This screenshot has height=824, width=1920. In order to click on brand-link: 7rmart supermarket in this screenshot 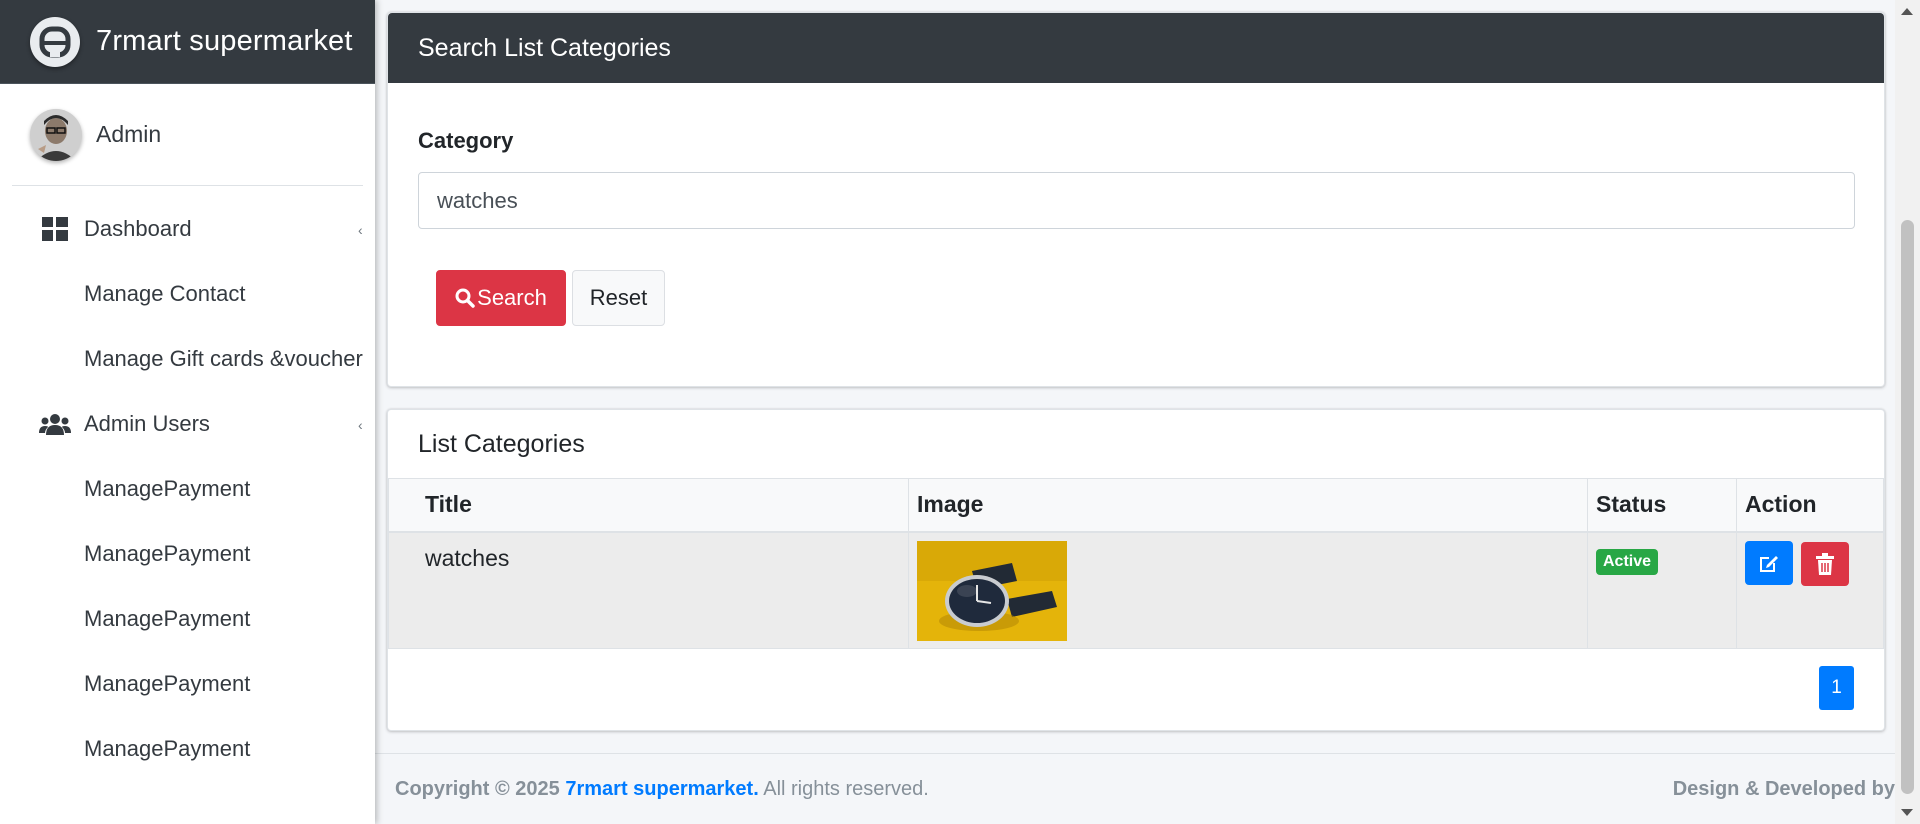, I will do `click(187, 42)`.